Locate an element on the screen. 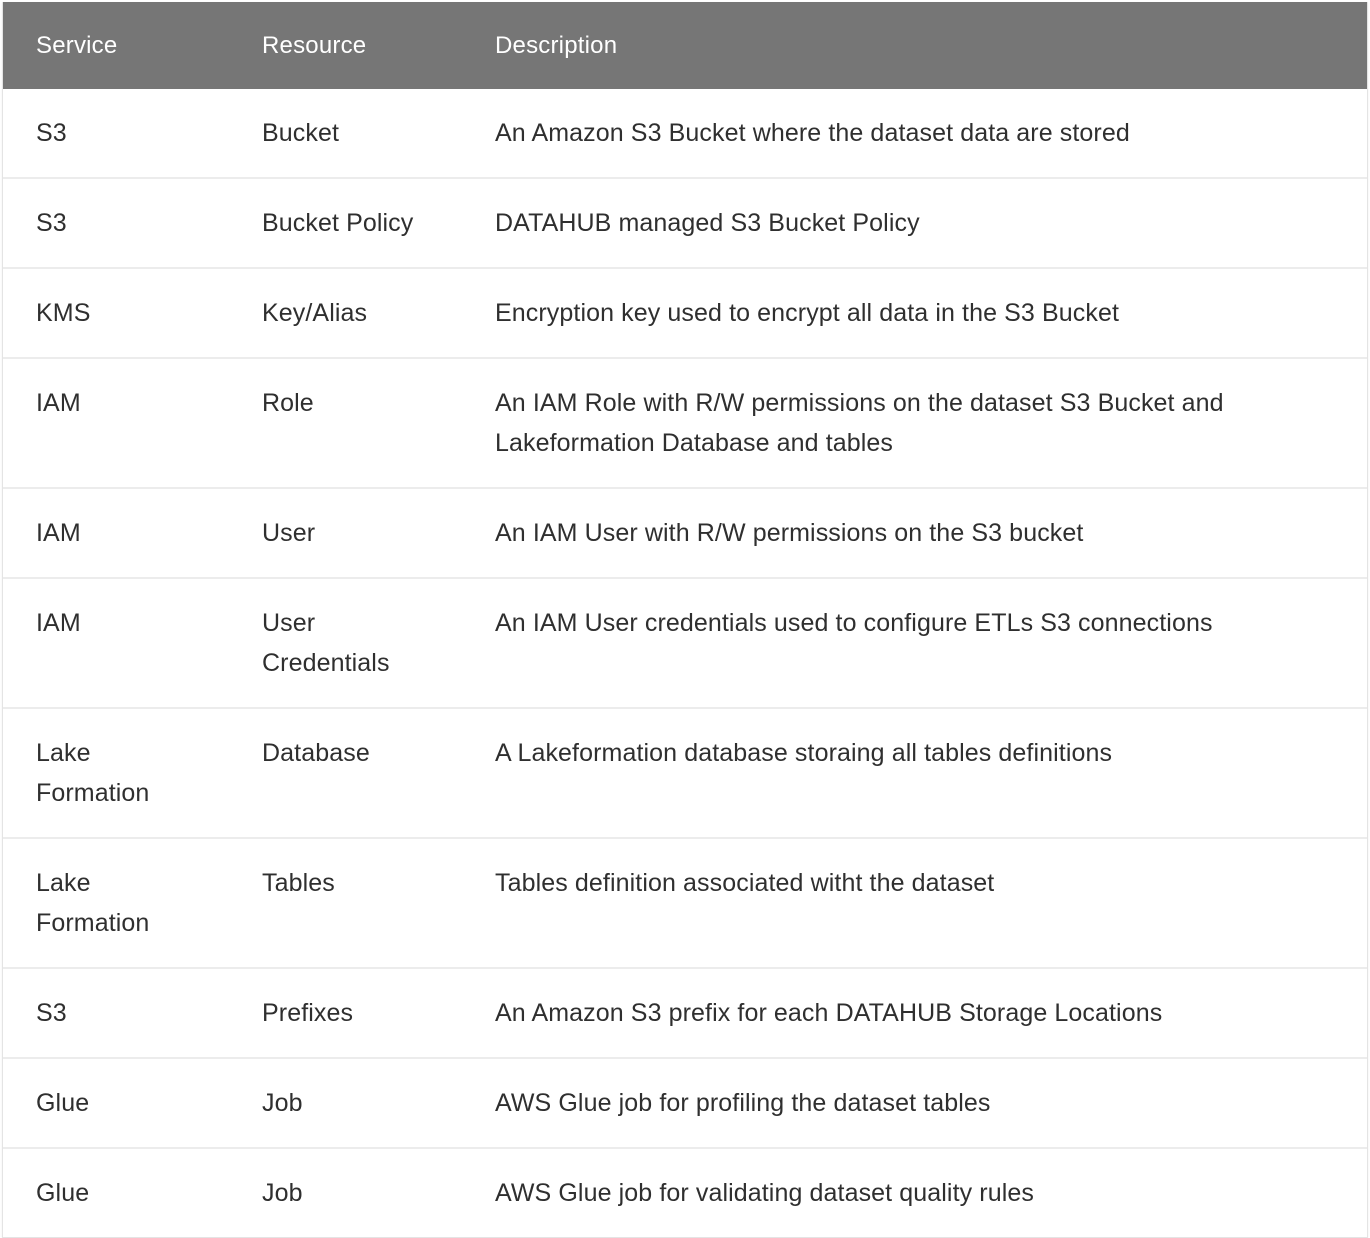 This screenshot has height=1238, width=1370. cell-resource: Bucket is located at coordinates (301, 133).